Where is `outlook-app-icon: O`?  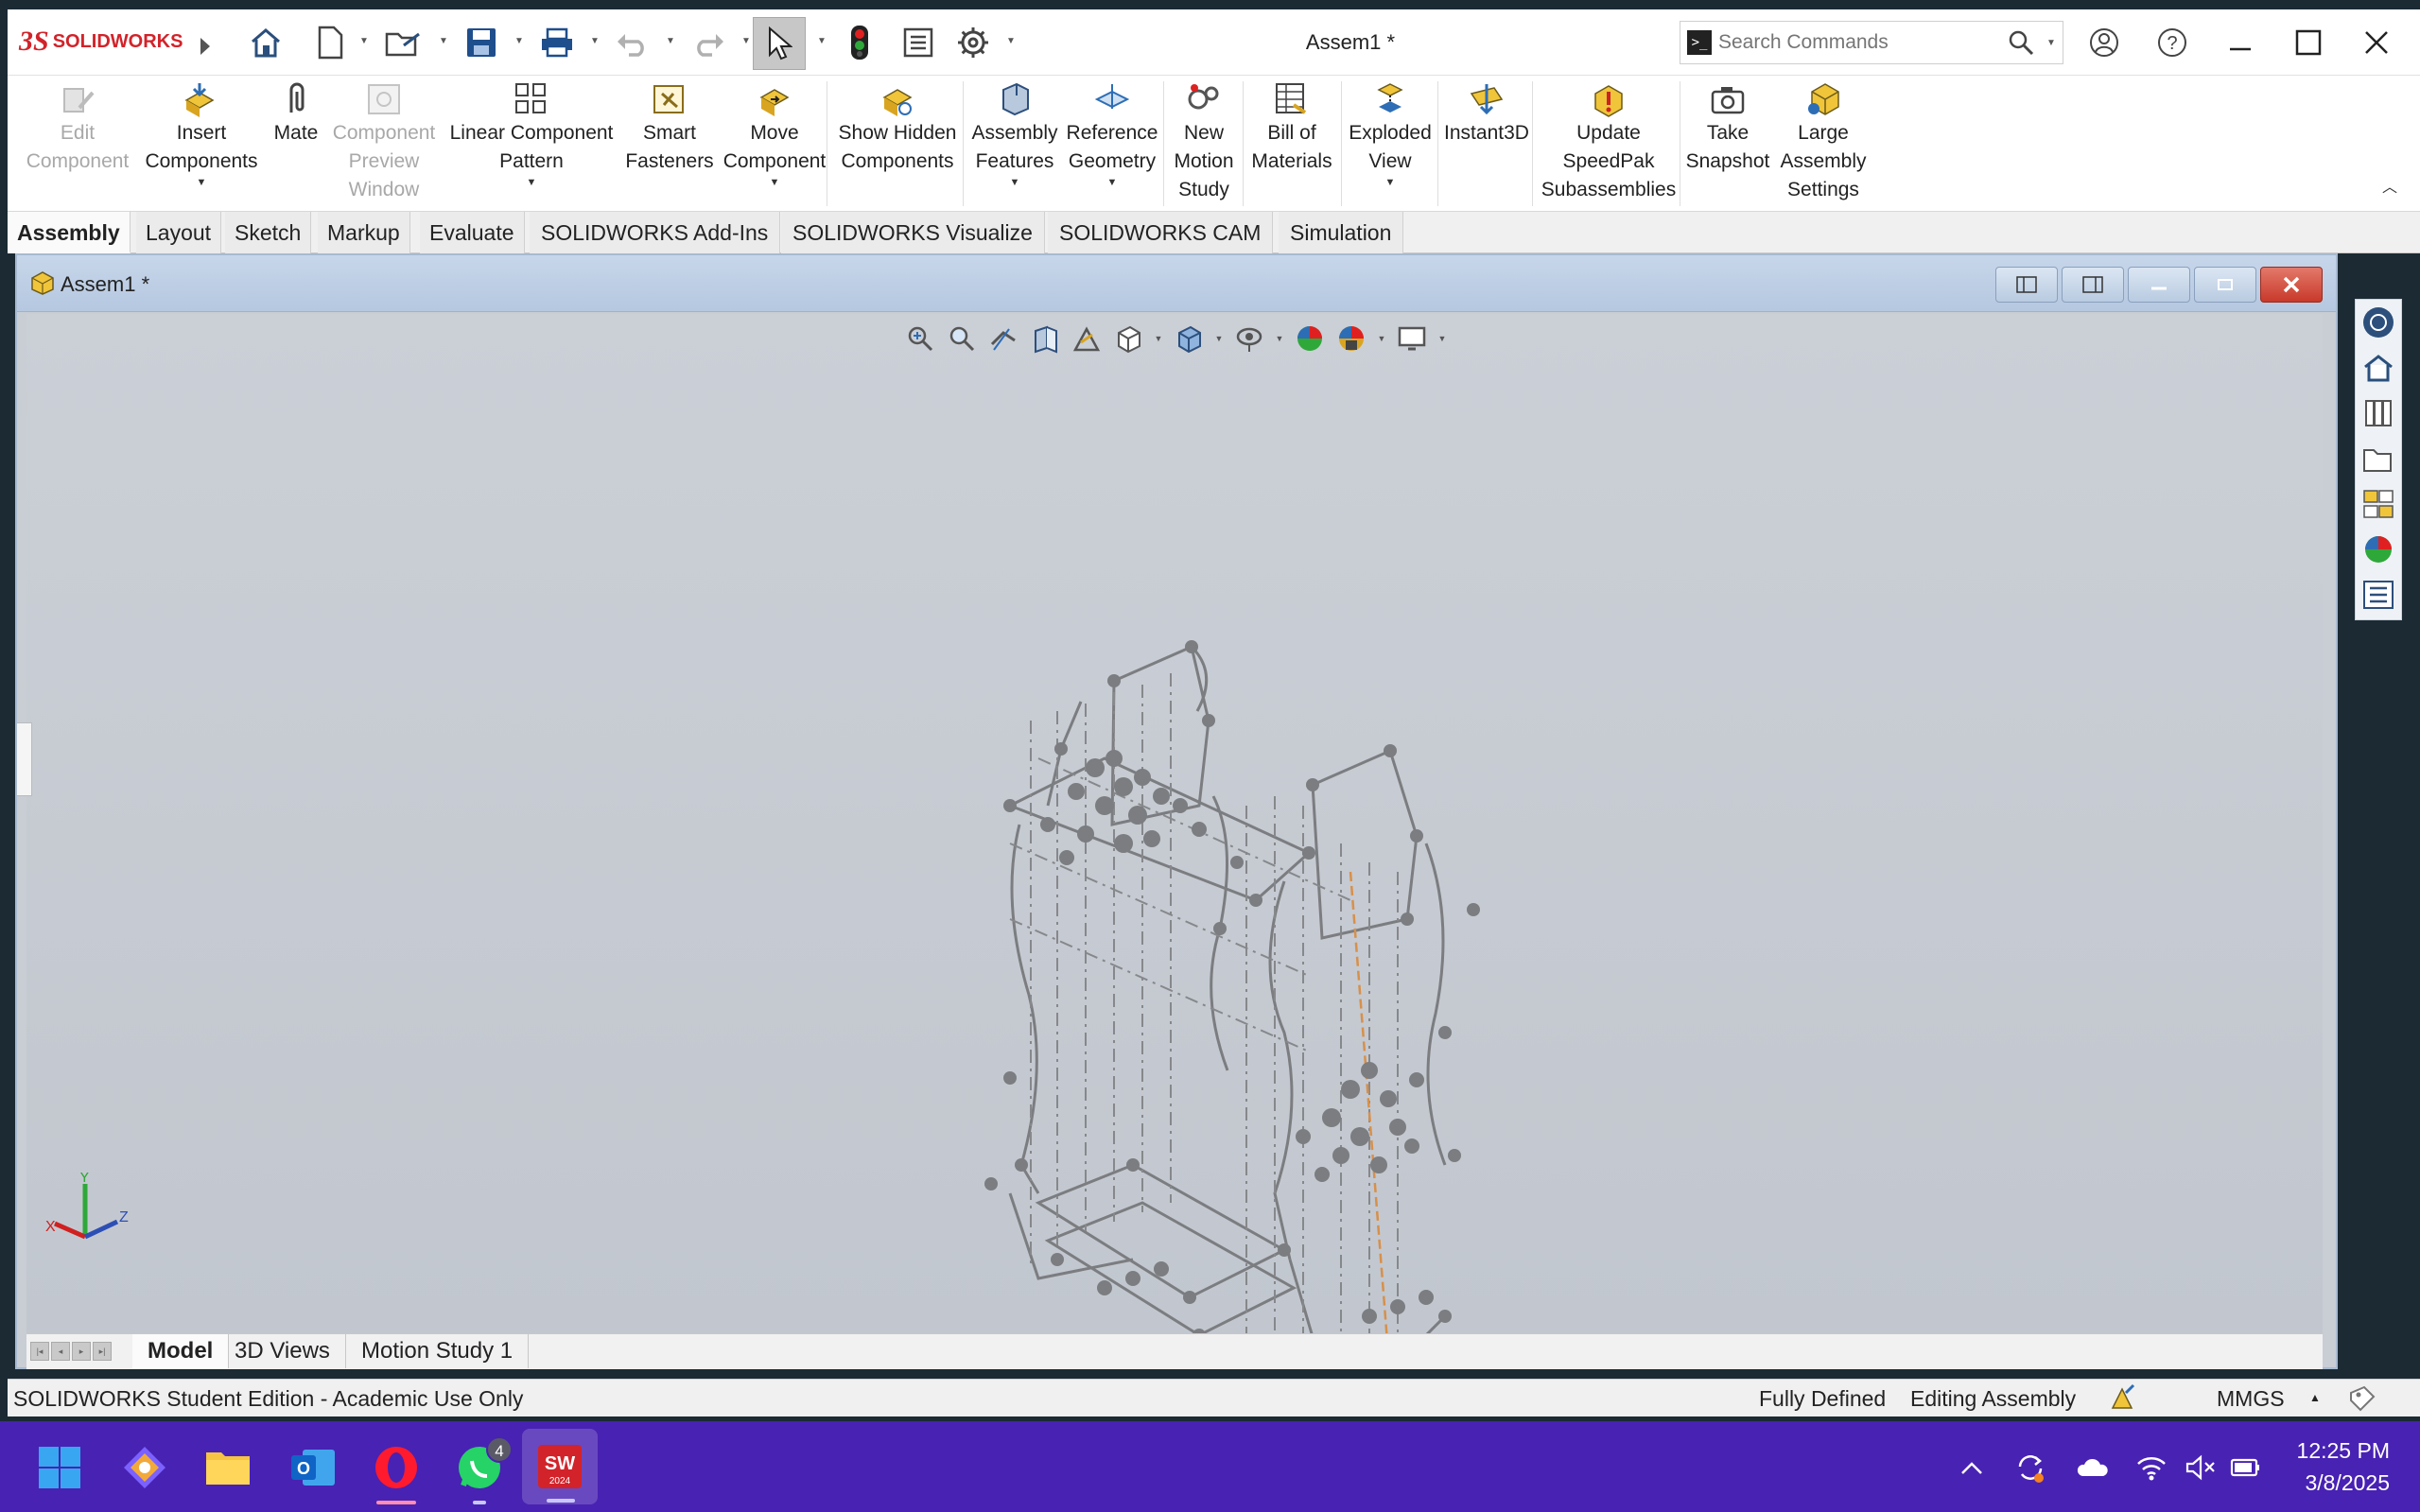 outlook-app-icon: O is located at coordinates (313, 1467).